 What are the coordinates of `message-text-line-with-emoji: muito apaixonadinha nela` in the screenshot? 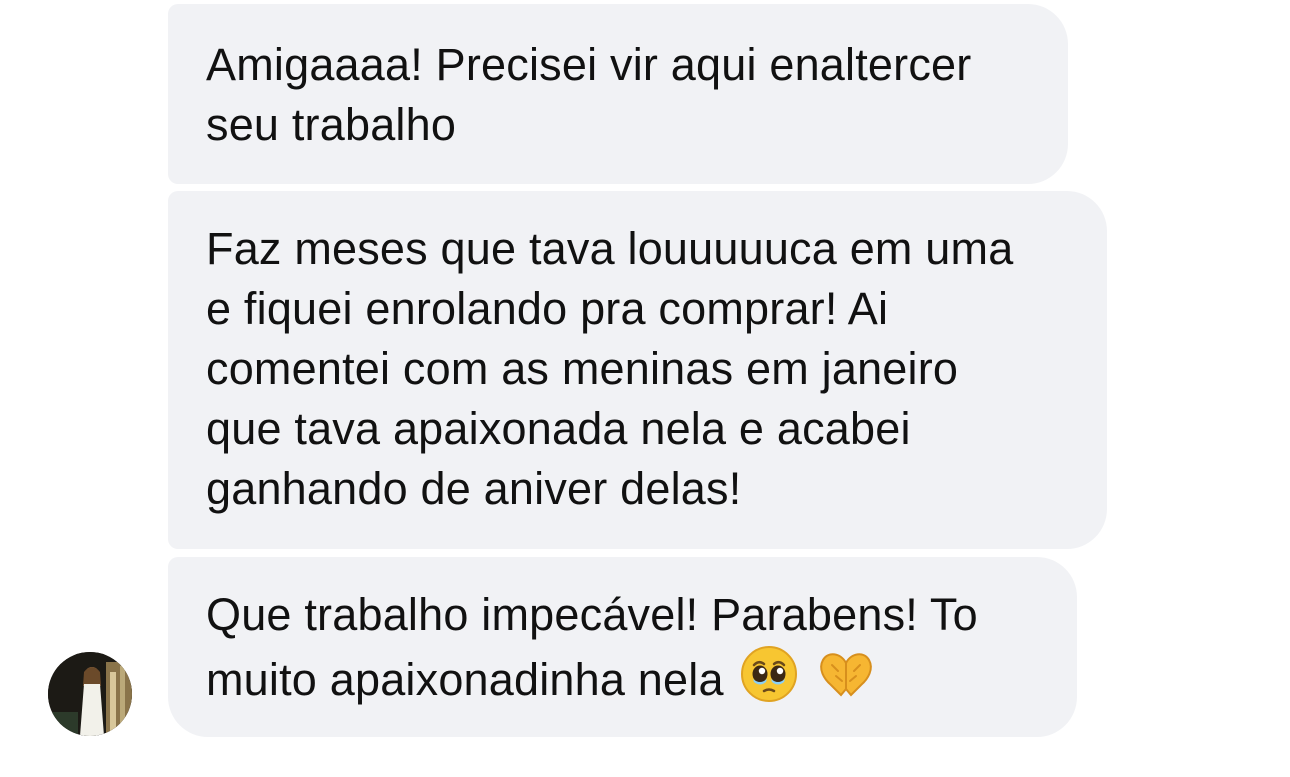 It's located at (622, 681).